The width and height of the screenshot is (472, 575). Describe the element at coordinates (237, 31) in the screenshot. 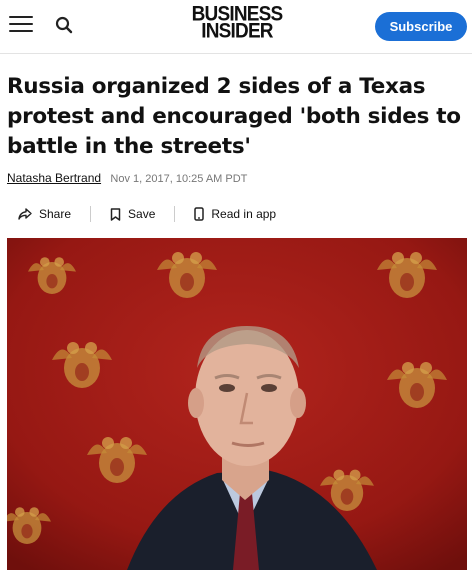

I see `logo-line-insider: INSIDER` at that location.